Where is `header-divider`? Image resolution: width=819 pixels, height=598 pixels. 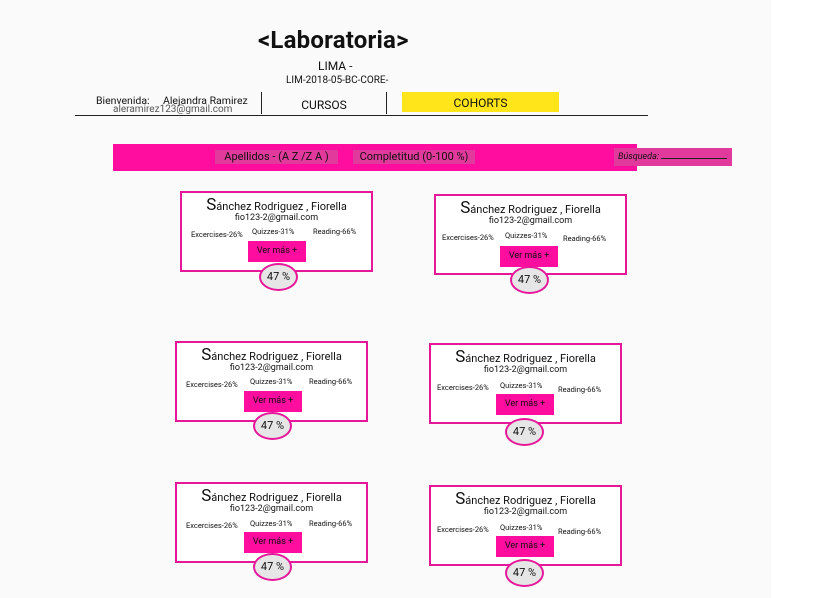
header-divider is located at coordinates (386, 103).